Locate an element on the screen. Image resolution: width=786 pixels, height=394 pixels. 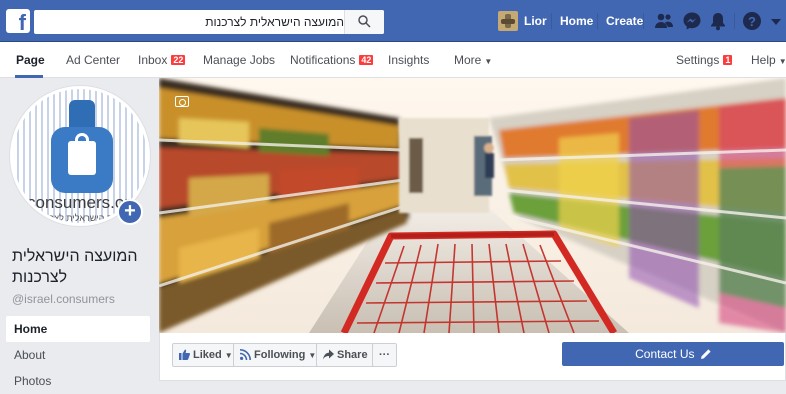
sidebar-item-home: Home is located at coordinates (78, 329).